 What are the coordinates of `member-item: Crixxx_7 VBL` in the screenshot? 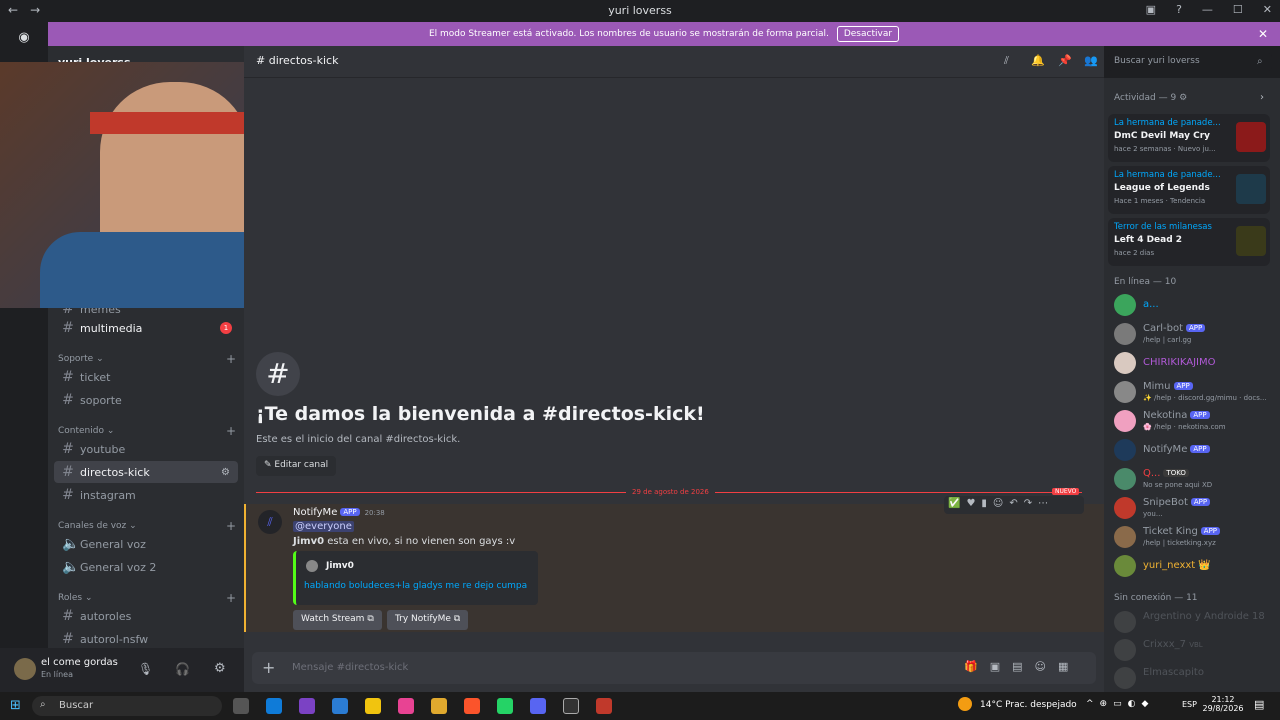 It's located at (1194, 650).